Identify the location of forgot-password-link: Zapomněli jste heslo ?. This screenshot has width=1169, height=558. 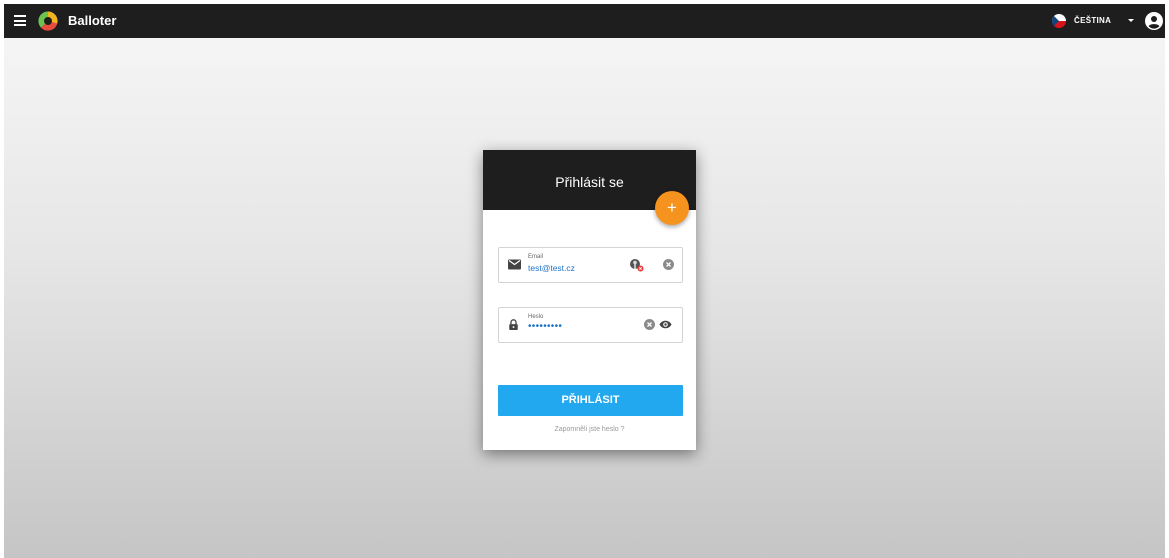
(589, 429).